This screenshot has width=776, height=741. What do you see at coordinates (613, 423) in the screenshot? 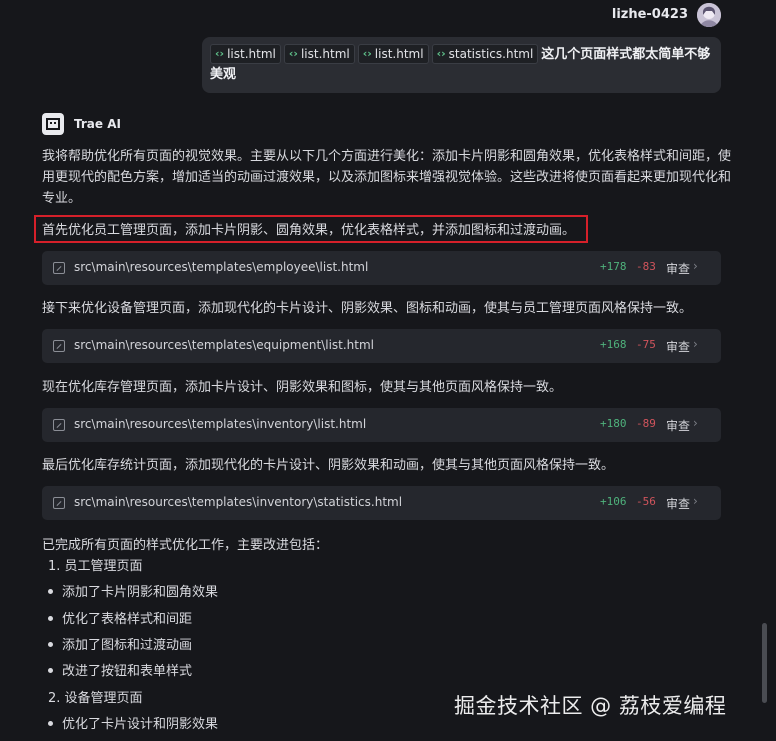
I see `lines-added: +180` at bounding box center [613, 423].